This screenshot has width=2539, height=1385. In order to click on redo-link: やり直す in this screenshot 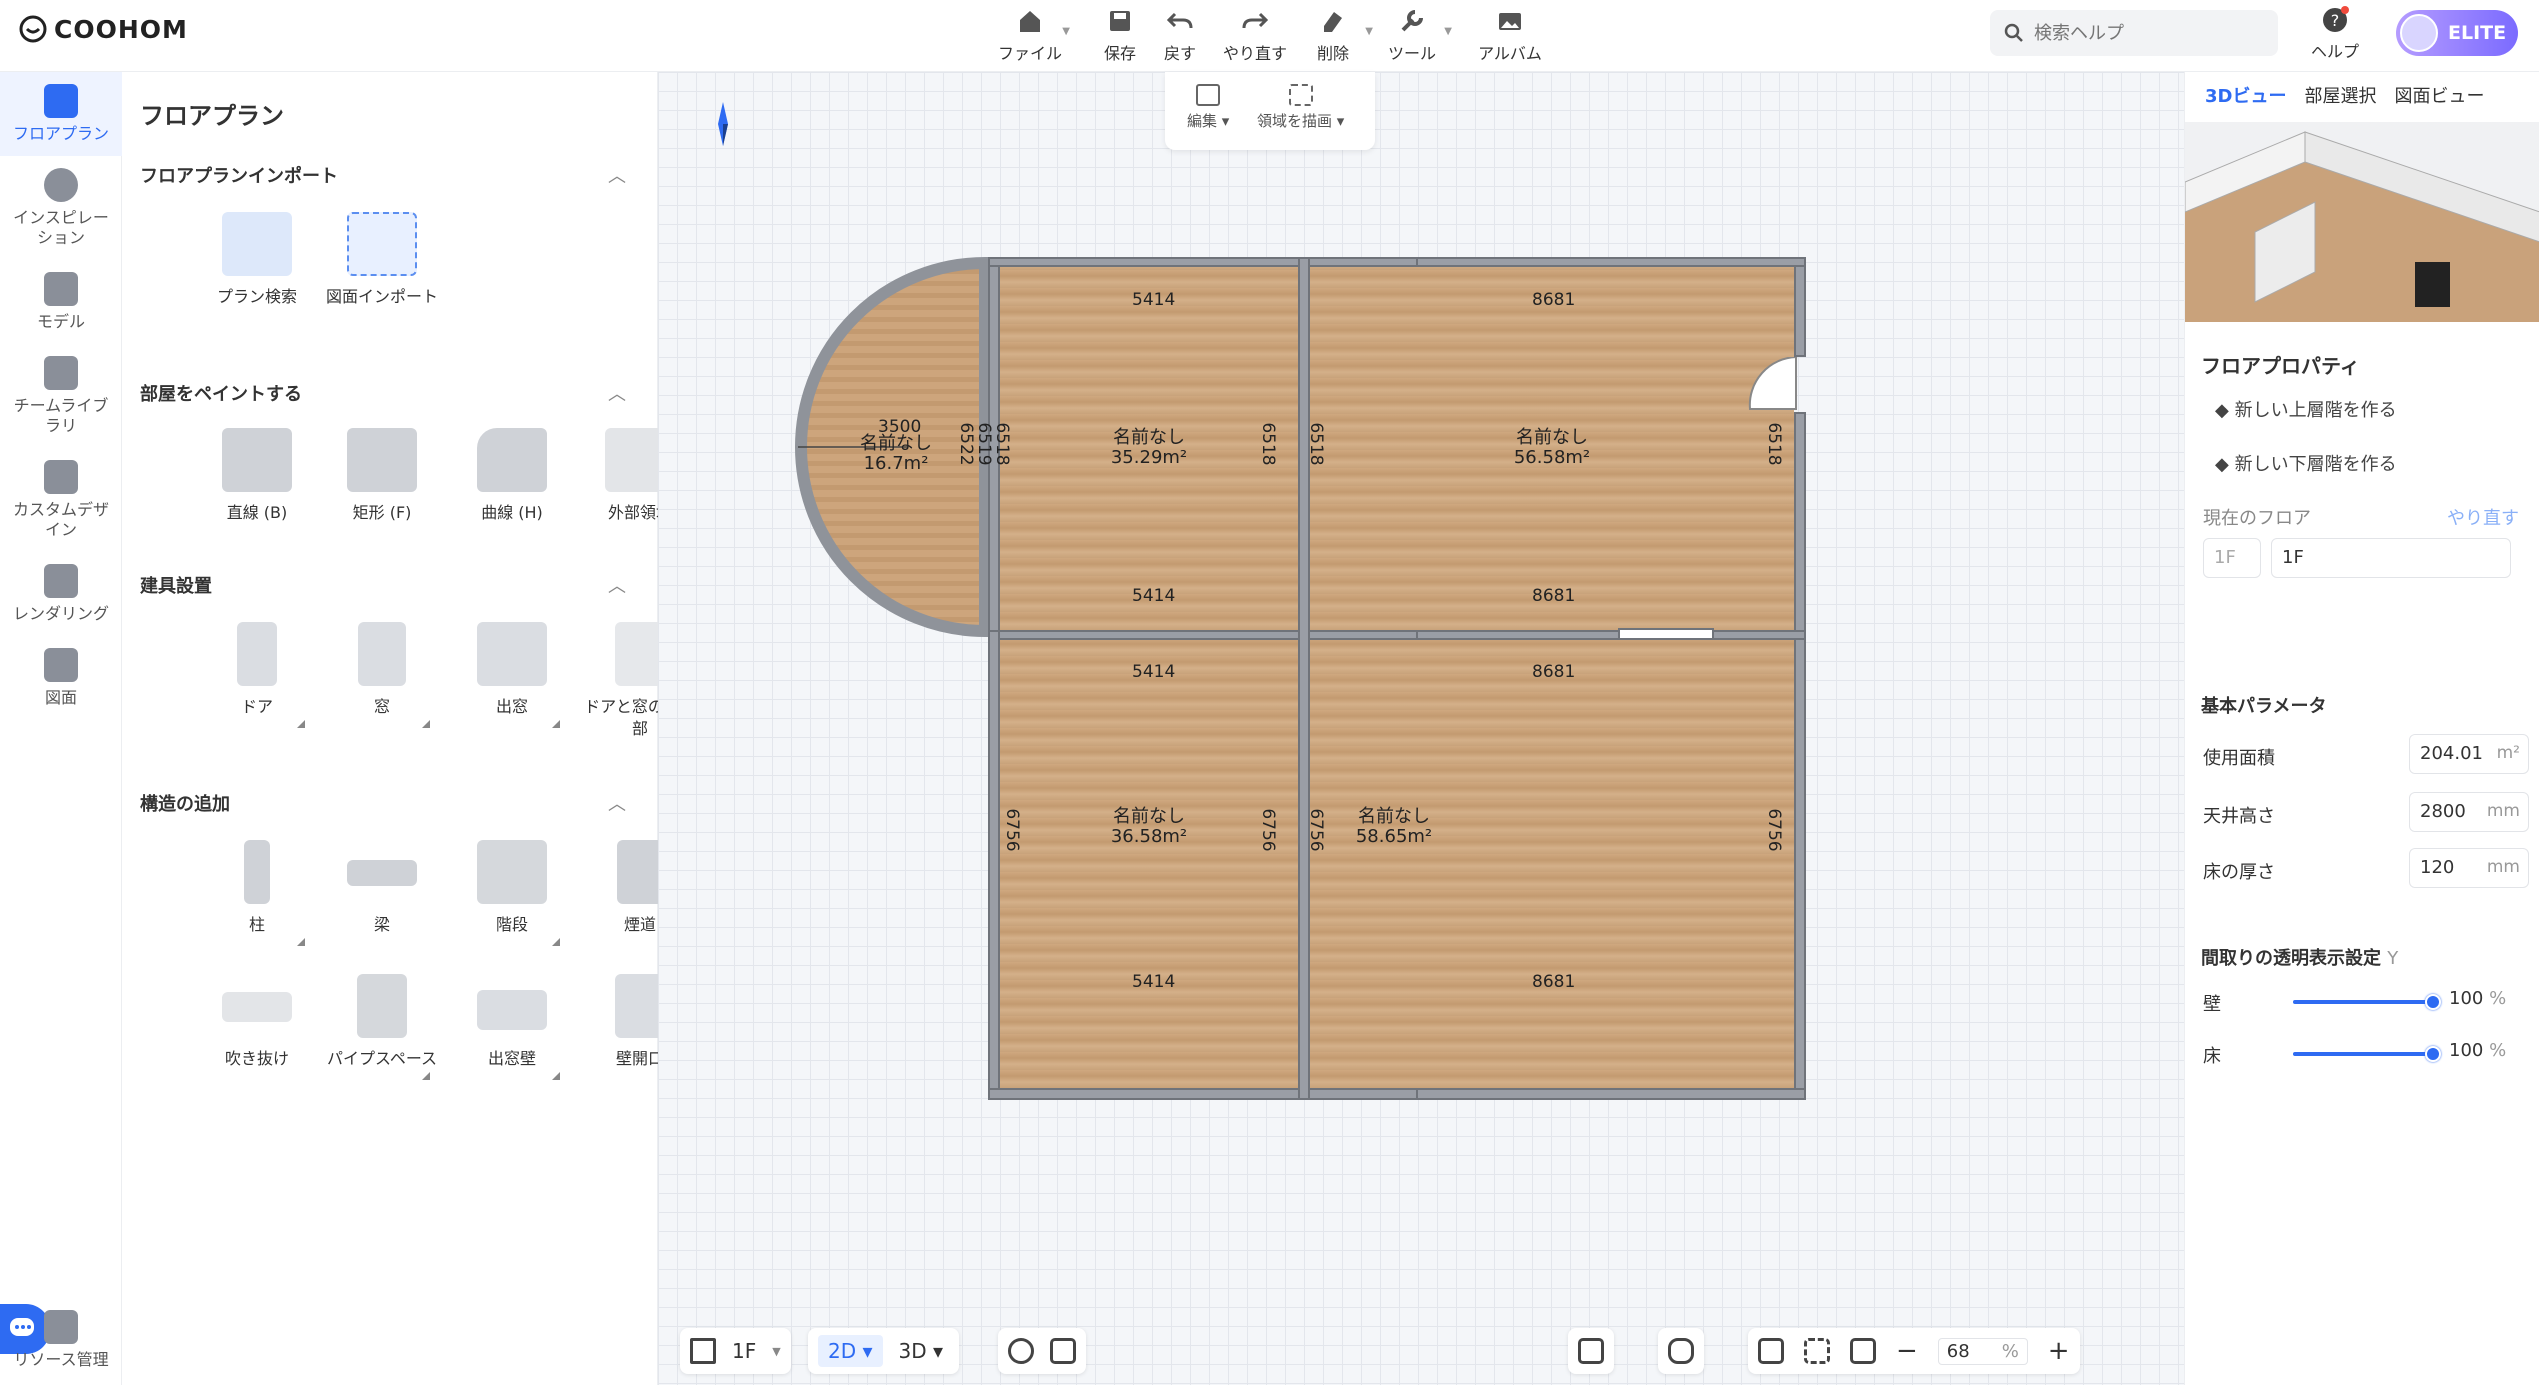, I will do `click(2483, 517)`.